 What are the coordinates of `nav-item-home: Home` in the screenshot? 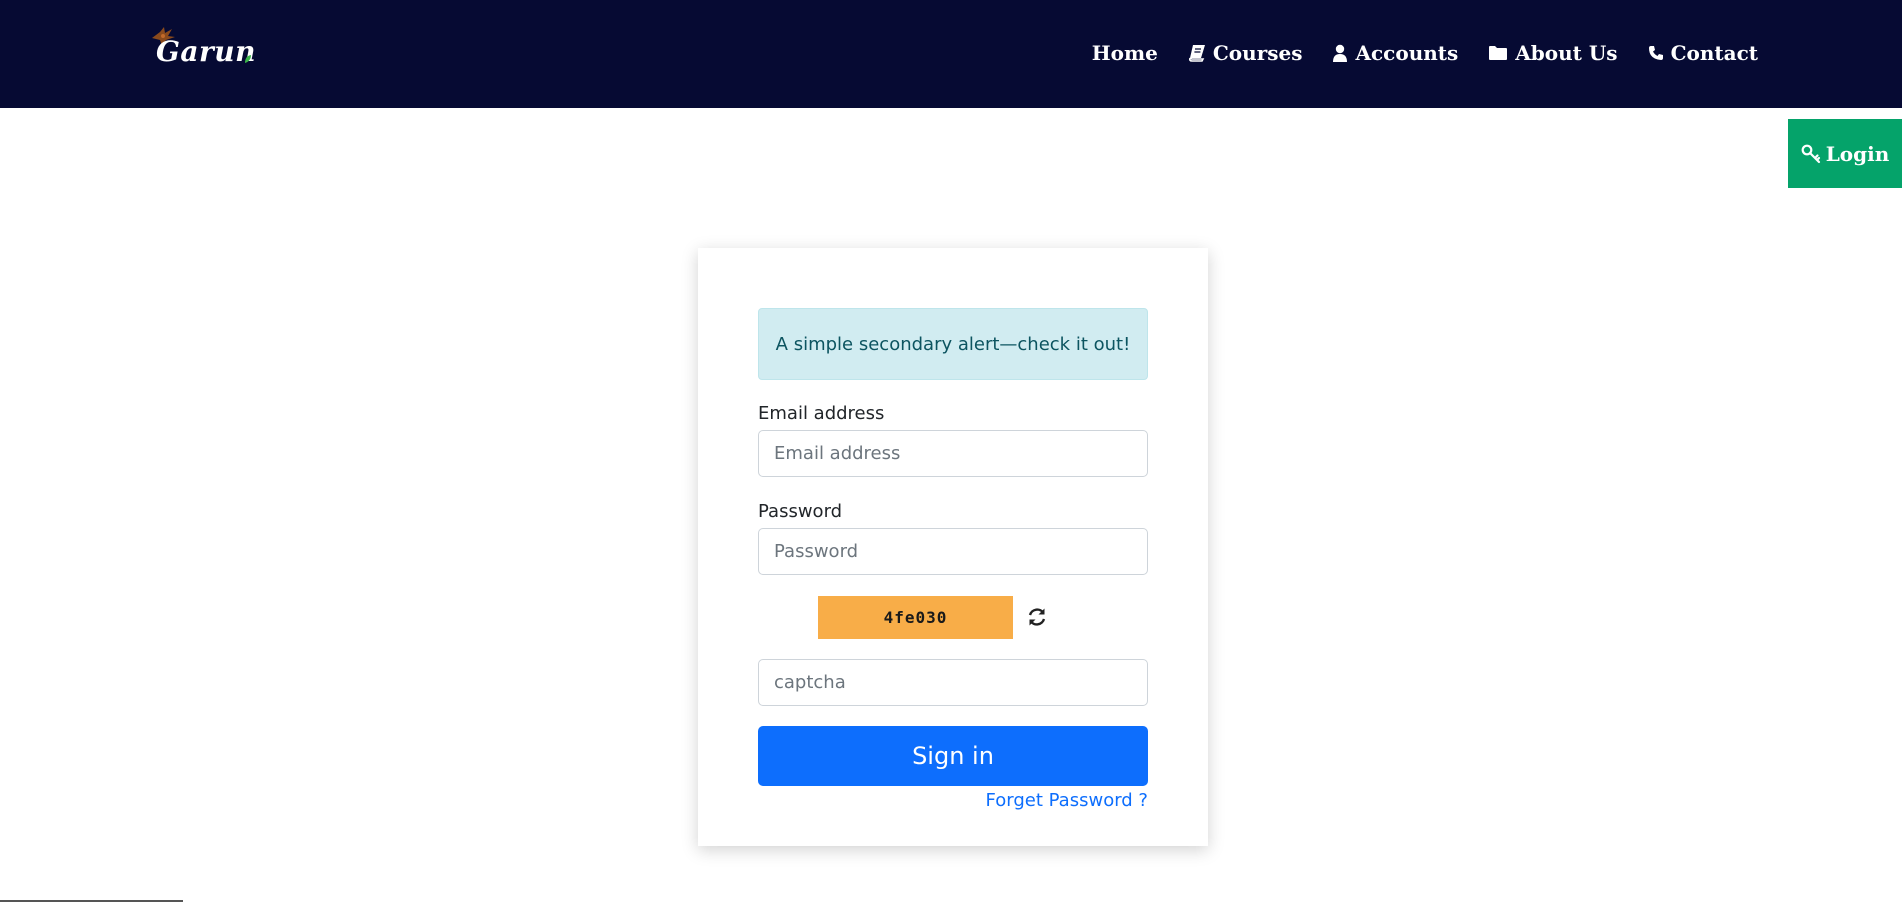 It's located at (1125, 53).